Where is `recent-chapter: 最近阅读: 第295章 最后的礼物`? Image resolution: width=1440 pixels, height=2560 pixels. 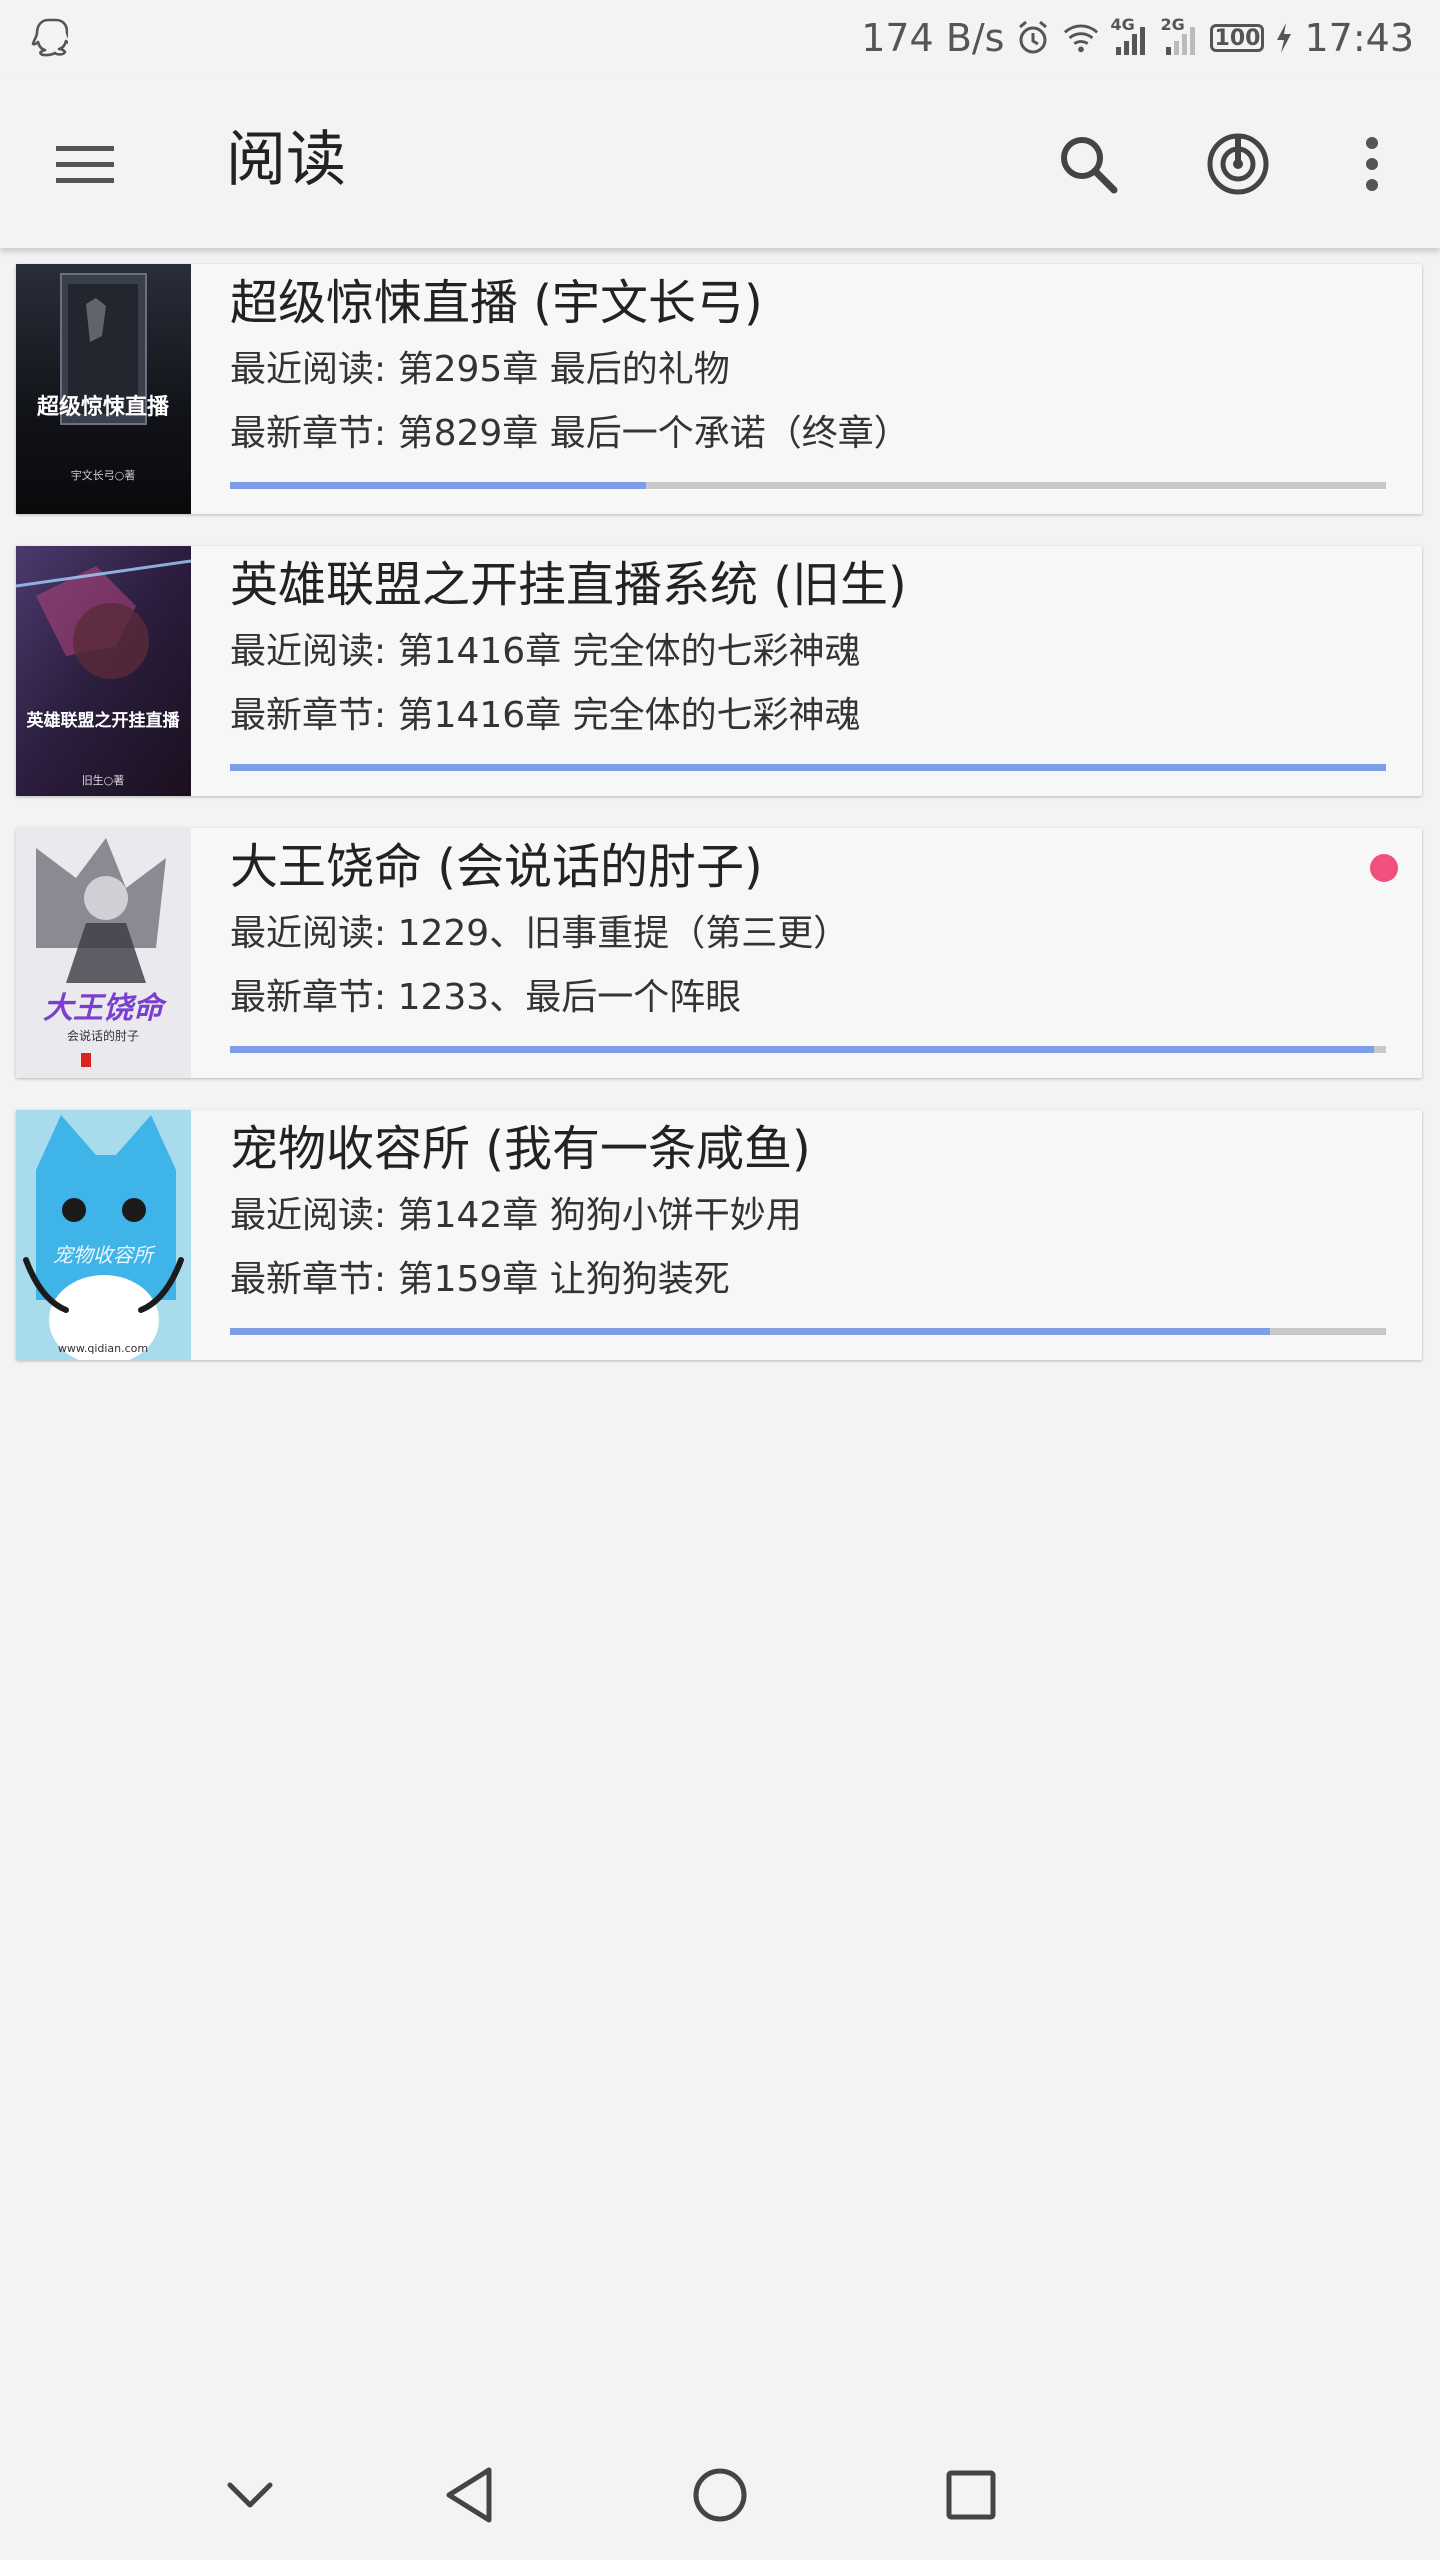 recent-chapter: 最近阅读: 第295章 最后的礼物 is located at coordinates (480, 369).